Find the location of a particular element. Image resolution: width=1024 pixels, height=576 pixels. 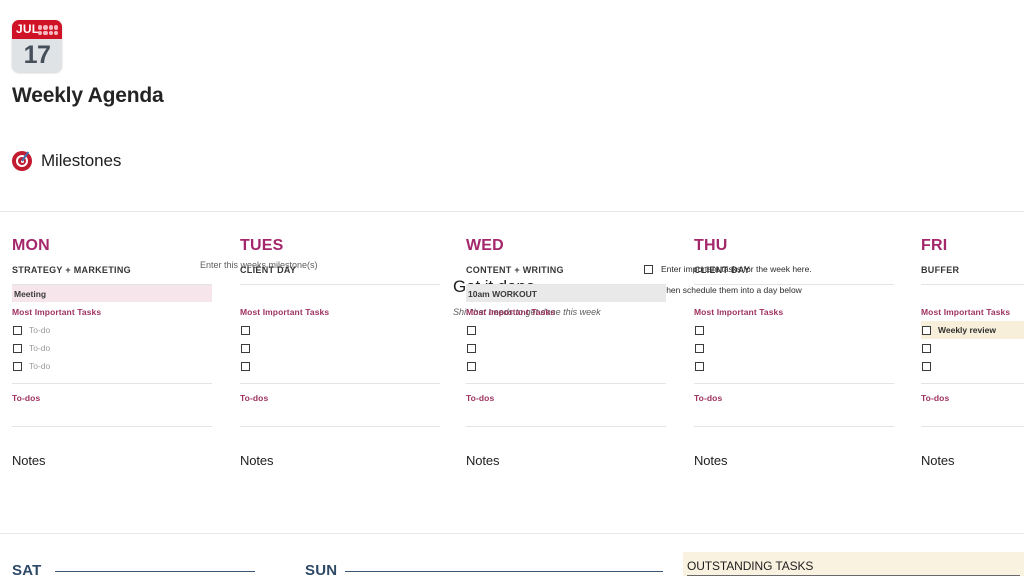

divider-top is located at coordinates (512, 211).